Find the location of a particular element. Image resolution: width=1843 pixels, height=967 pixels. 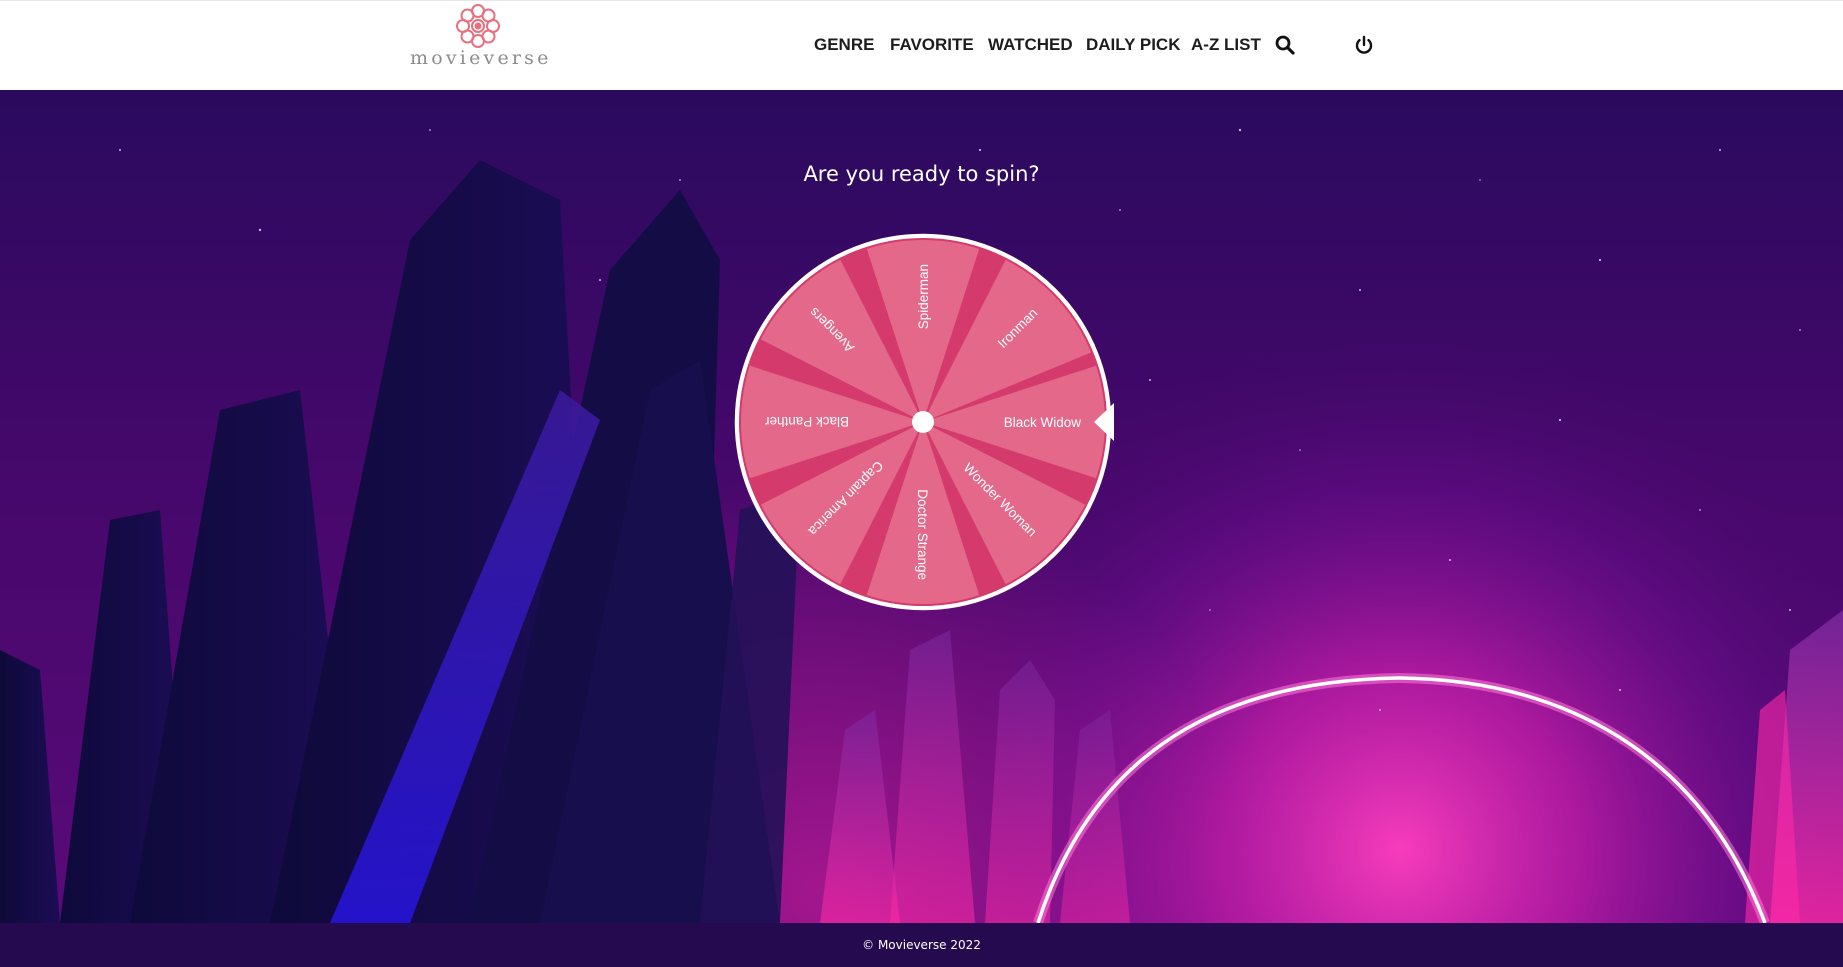

brand-name: movieverse is located at coordinates (481, 58).